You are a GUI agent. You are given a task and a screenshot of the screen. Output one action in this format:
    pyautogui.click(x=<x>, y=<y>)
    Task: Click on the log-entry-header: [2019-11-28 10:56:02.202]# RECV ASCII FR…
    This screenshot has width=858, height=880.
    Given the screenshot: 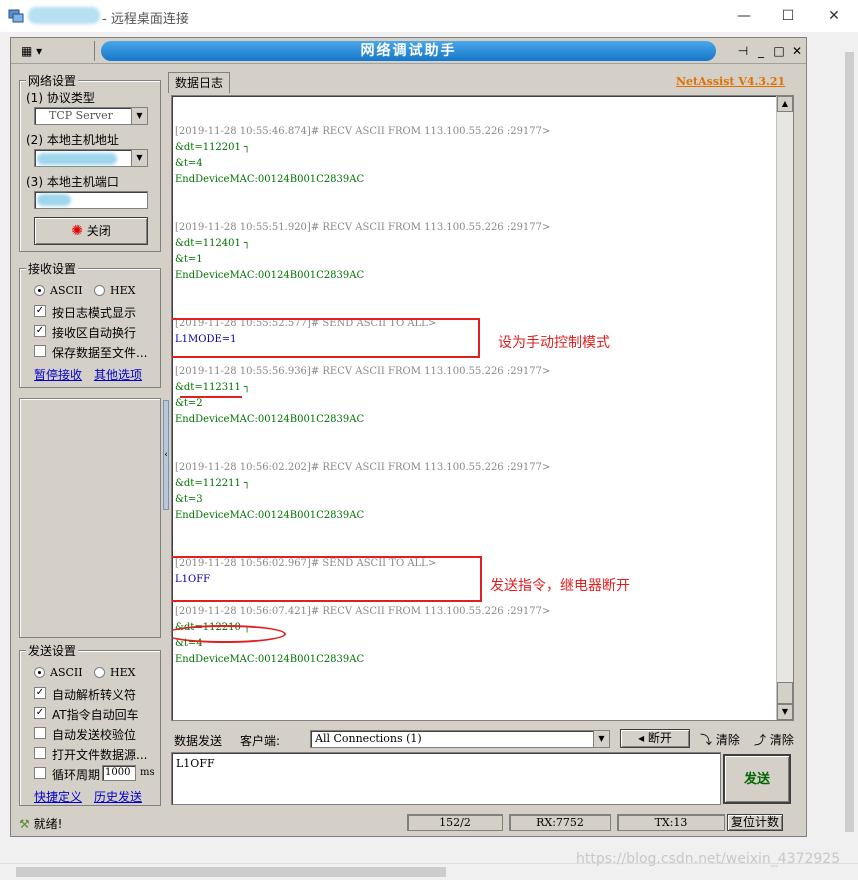 What is the action you would take?
    pyautogui.click(x=363, y=467)
    